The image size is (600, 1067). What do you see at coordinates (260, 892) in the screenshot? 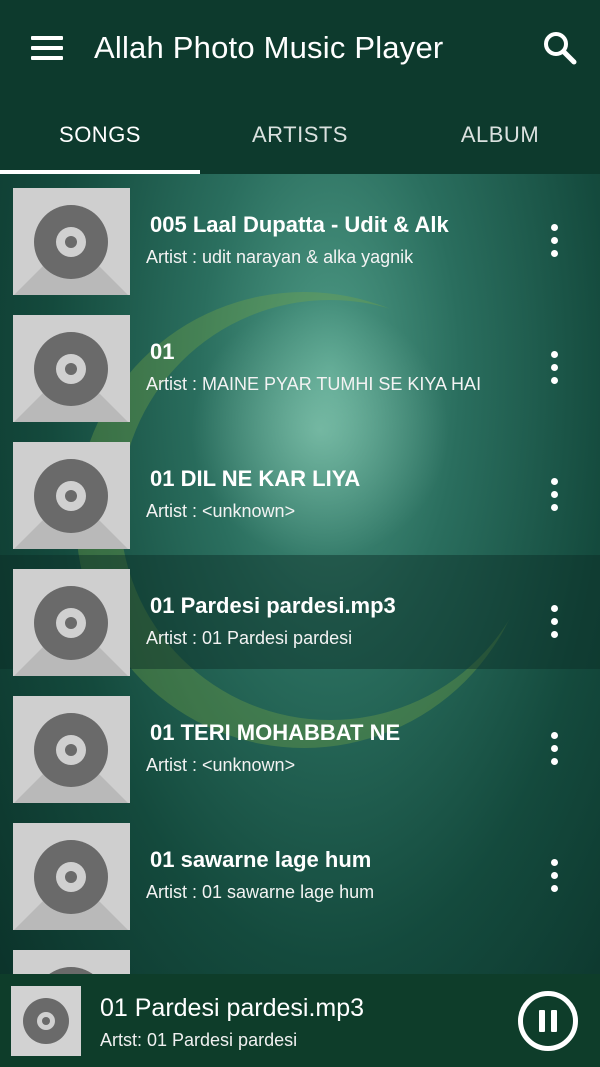
I see `song-artist: Artist : 01 sawarne lage hum` at bounding box center [260, 892].